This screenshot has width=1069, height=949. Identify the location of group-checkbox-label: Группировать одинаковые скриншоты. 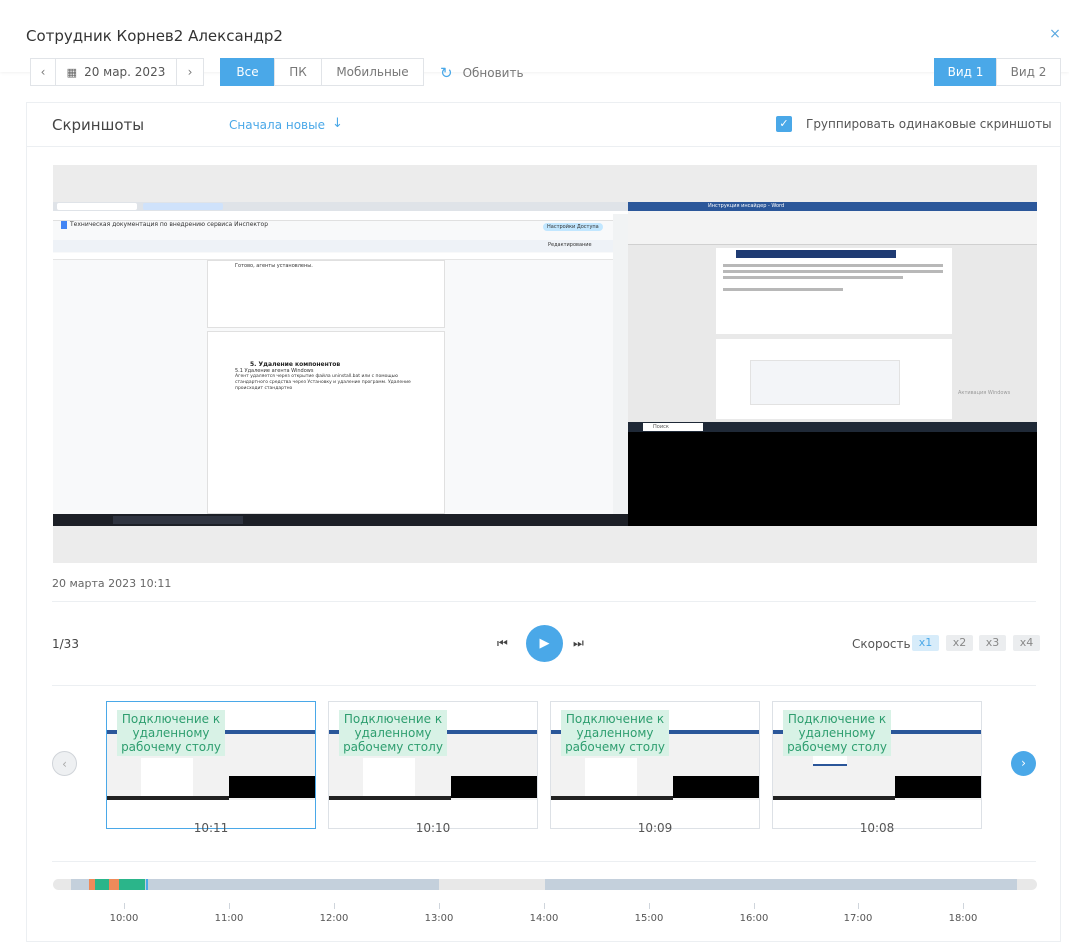
(929, 124).